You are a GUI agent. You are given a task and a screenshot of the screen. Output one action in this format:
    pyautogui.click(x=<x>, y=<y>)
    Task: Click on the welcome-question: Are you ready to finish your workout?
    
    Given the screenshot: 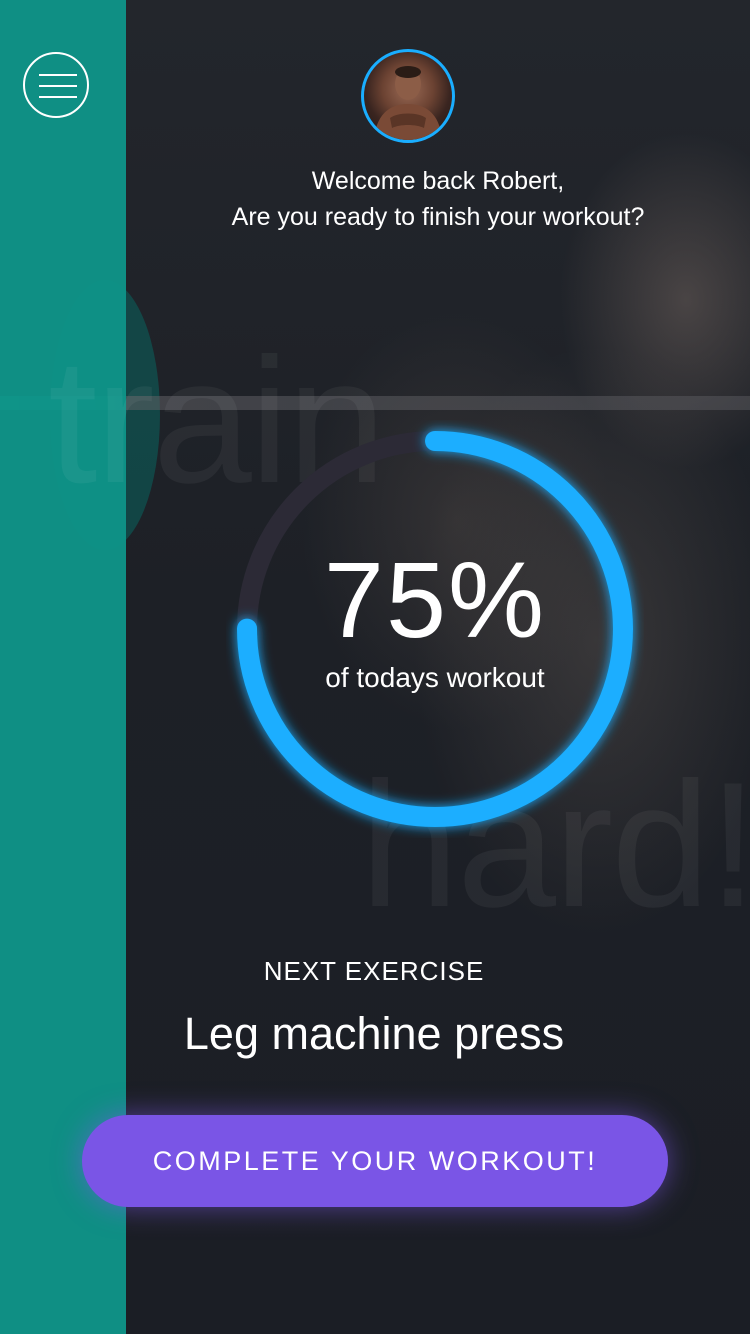 What is the action you would take?
    pyautogui.click(x=438, y=217)
    